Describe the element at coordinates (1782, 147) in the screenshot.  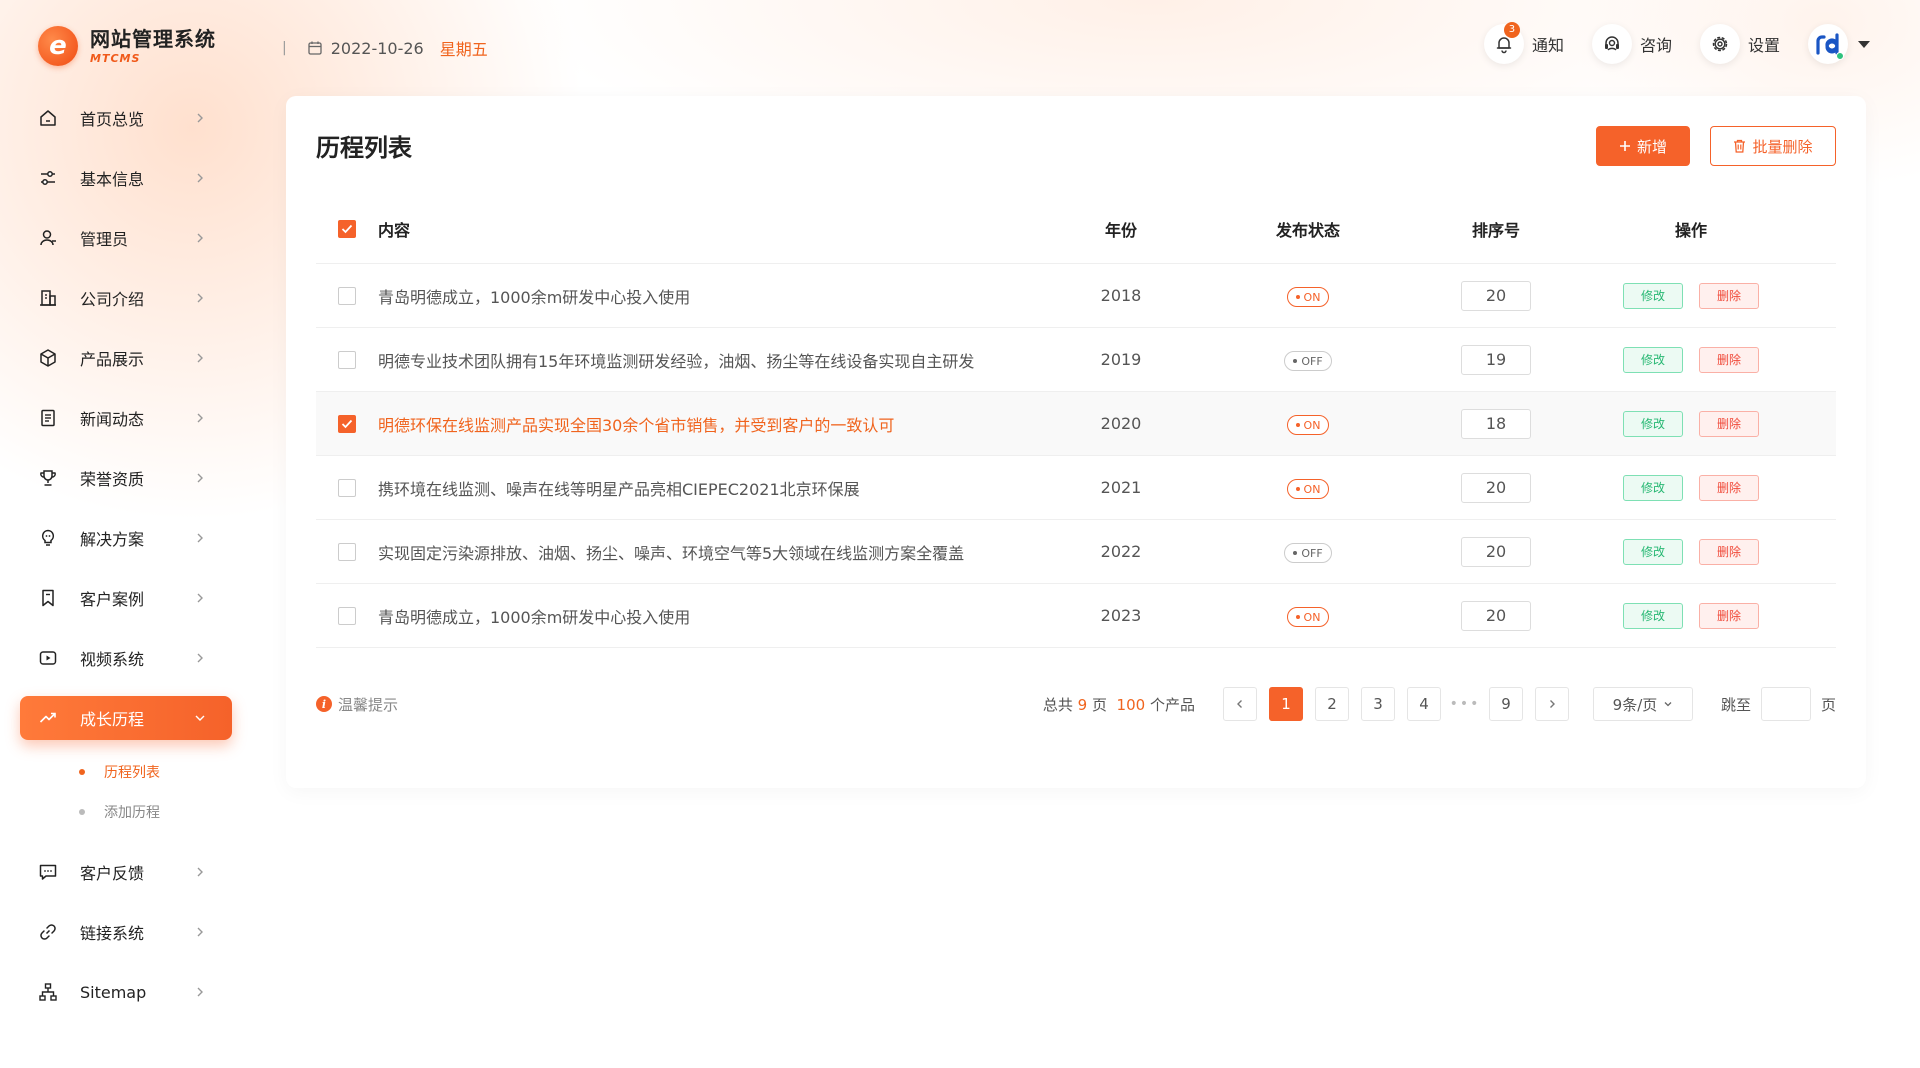
I see `batch-delete-label: 批量删除` at that location.